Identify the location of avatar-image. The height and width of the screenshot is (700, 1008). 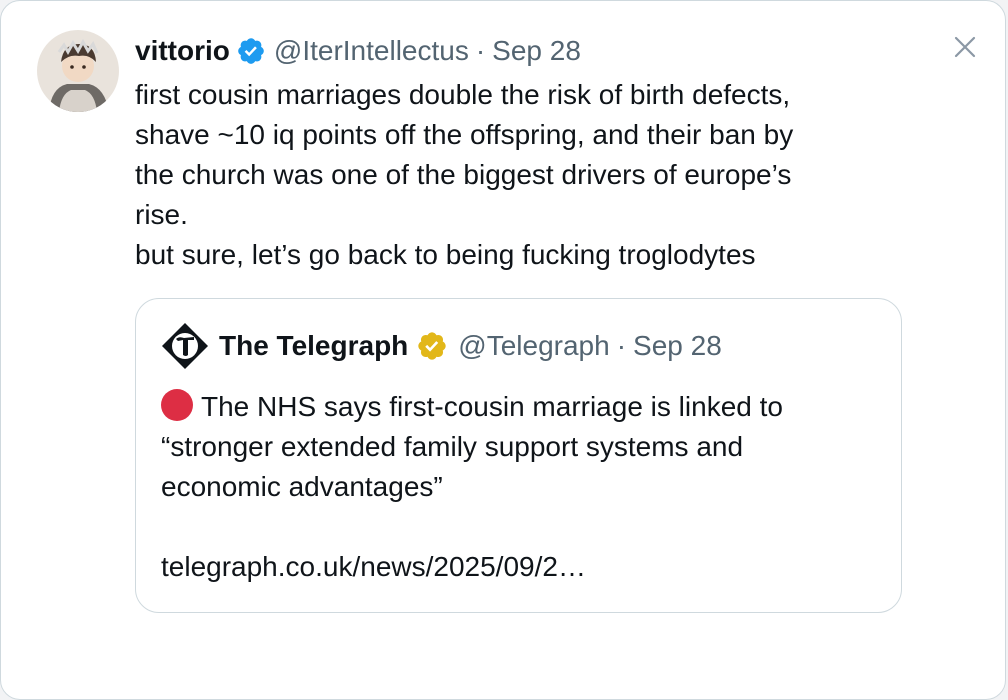
(78, 71).